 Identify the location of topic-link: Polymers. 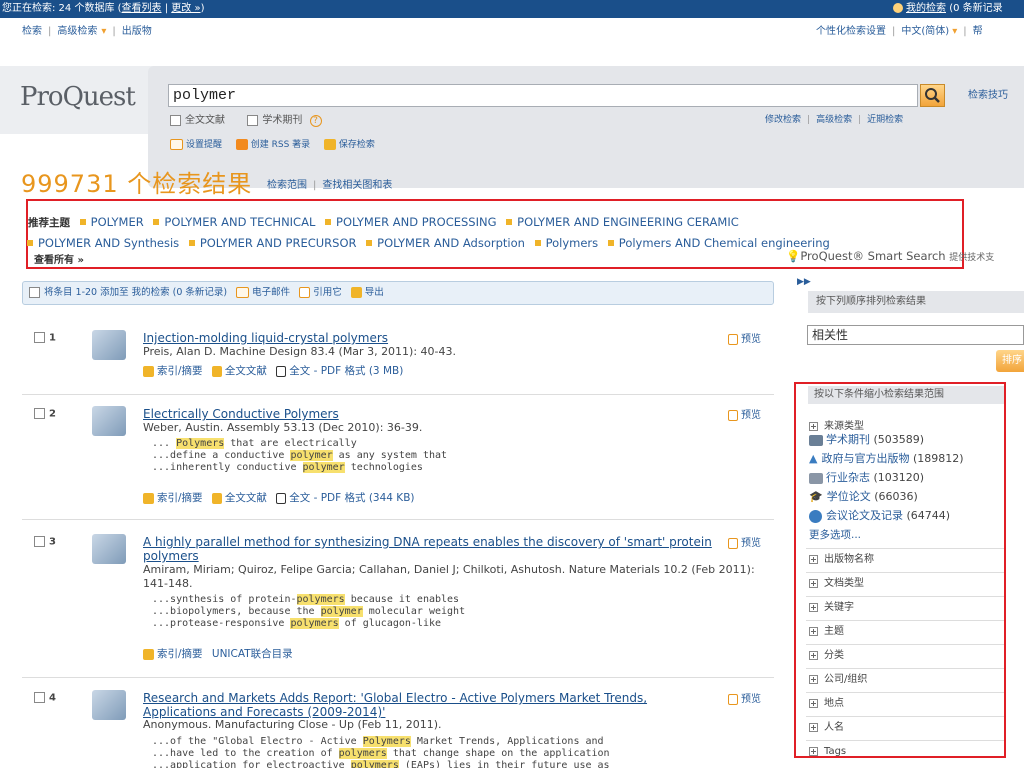
(572, 243).